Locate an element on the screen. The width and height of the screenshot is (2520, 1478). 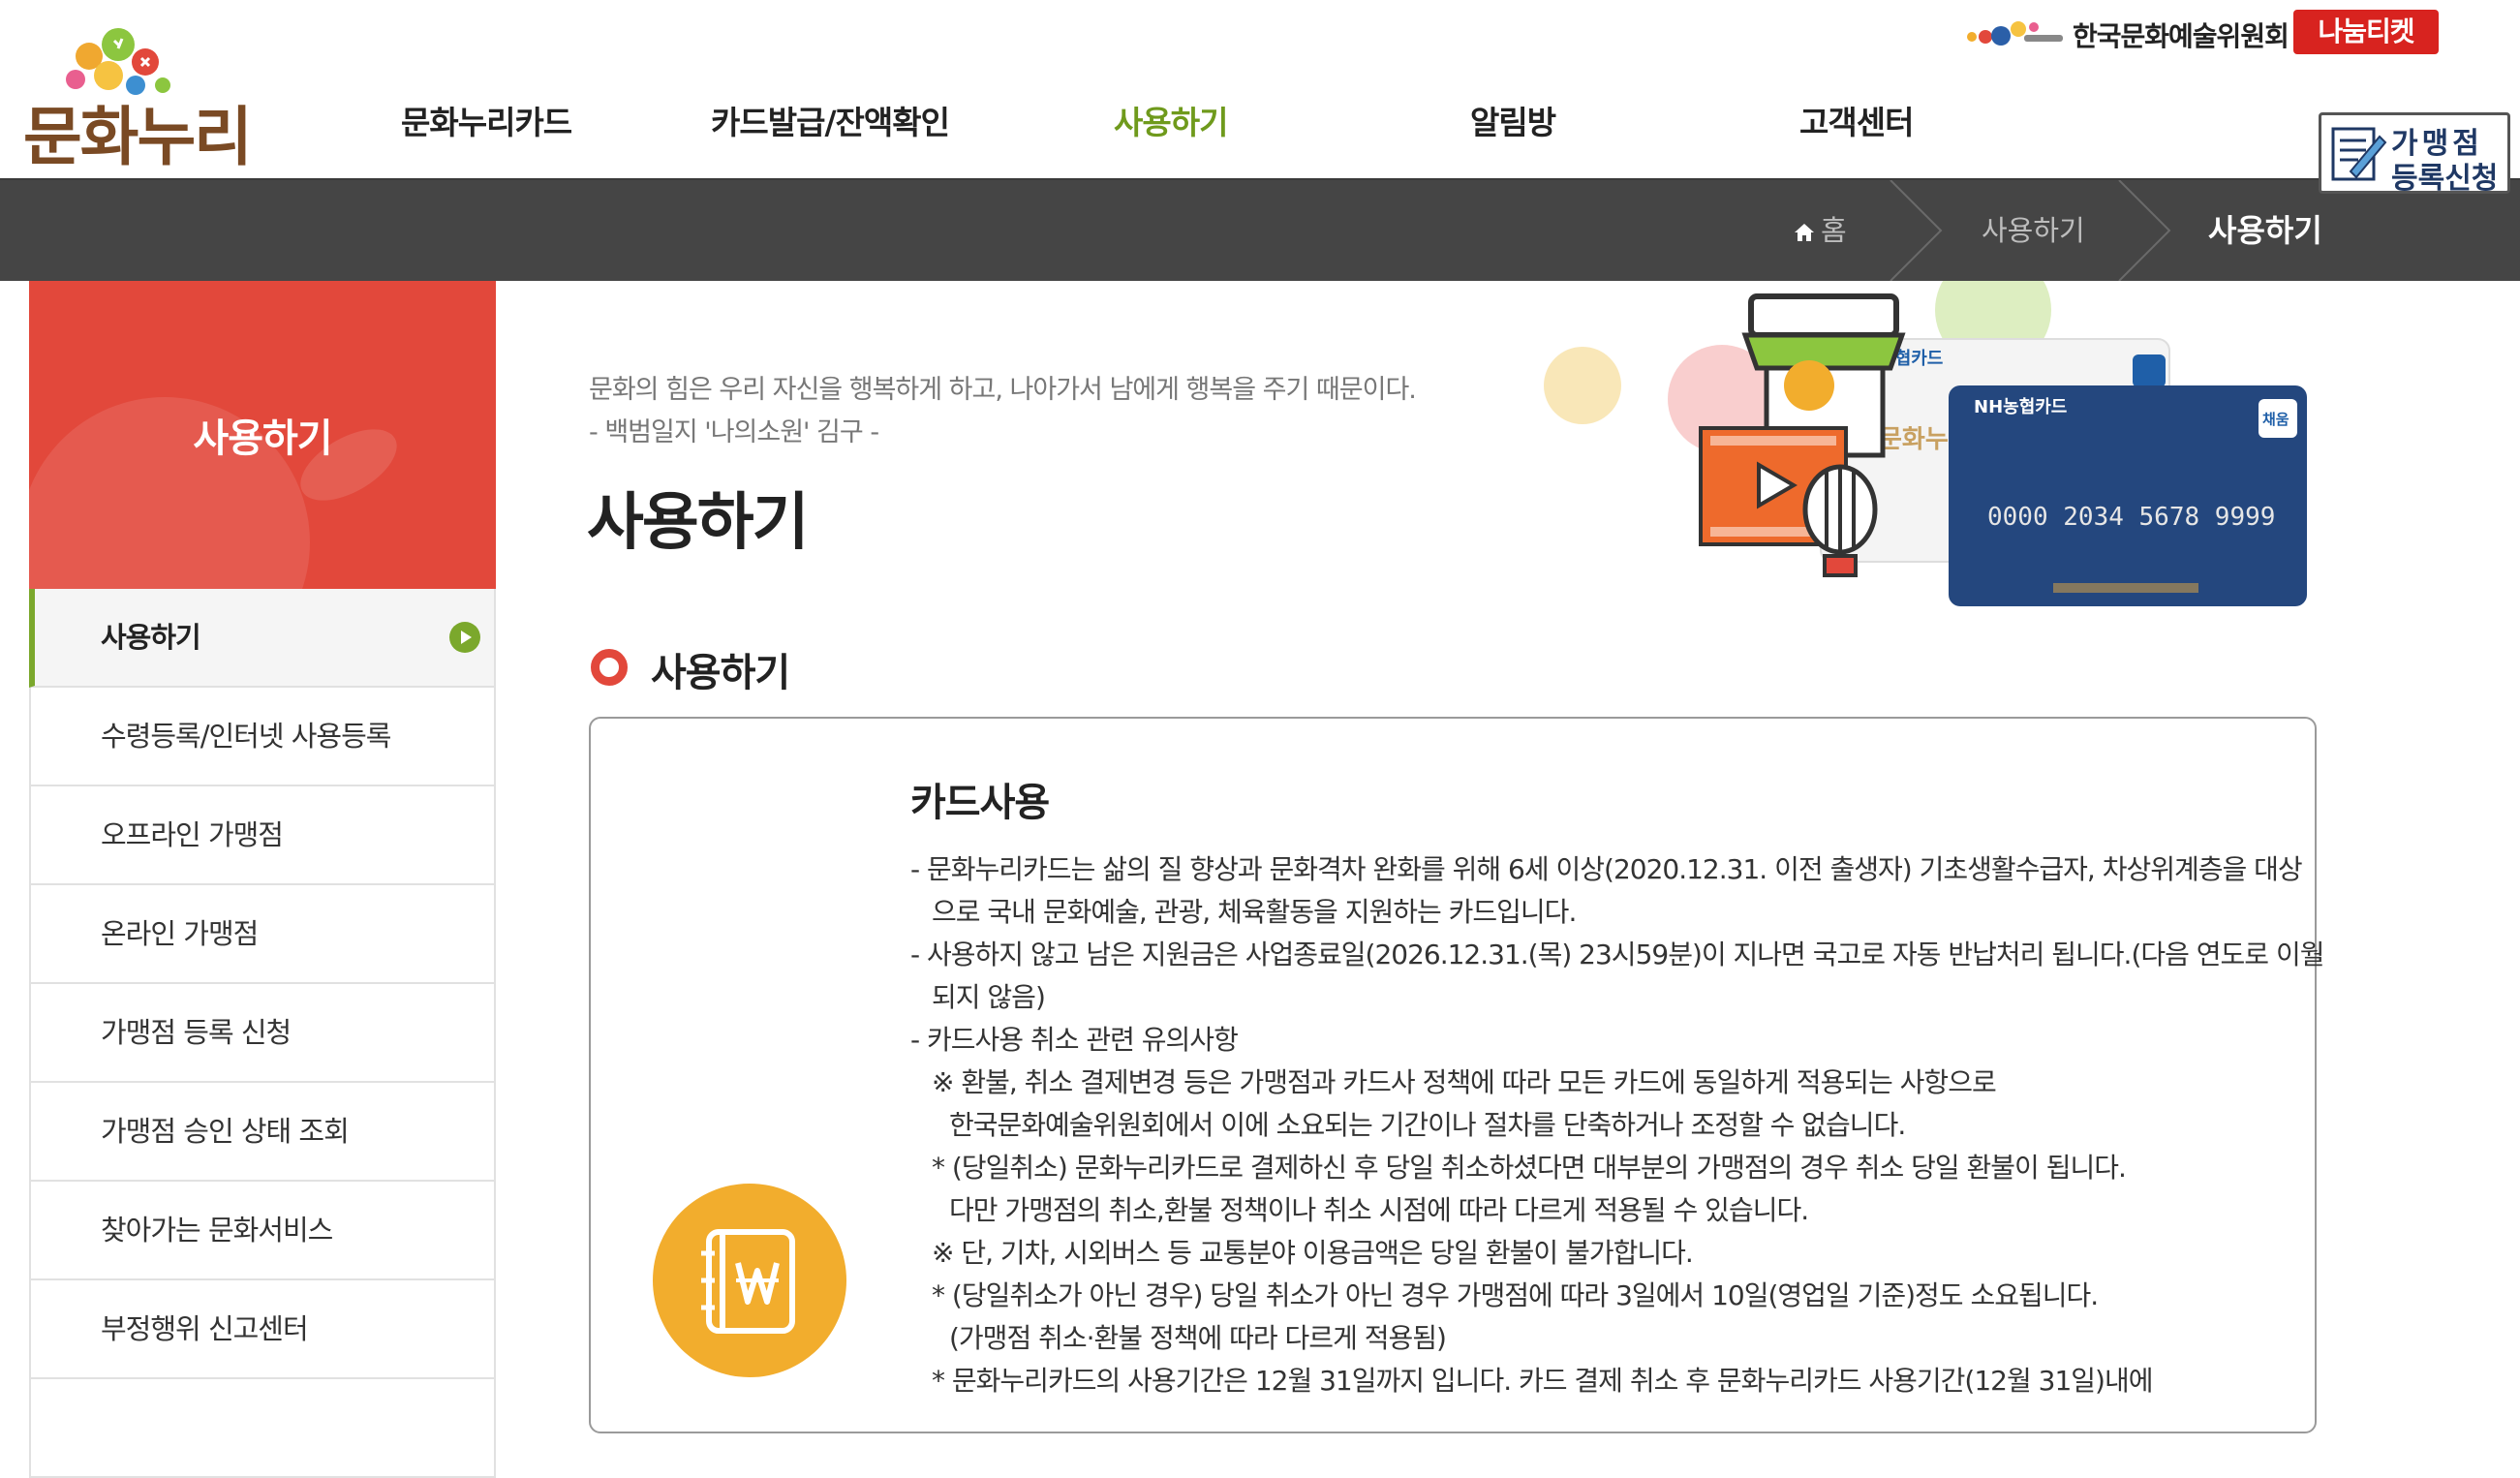
breadcrumb-current: 사용하기 is located at coordinates (2265, 230).